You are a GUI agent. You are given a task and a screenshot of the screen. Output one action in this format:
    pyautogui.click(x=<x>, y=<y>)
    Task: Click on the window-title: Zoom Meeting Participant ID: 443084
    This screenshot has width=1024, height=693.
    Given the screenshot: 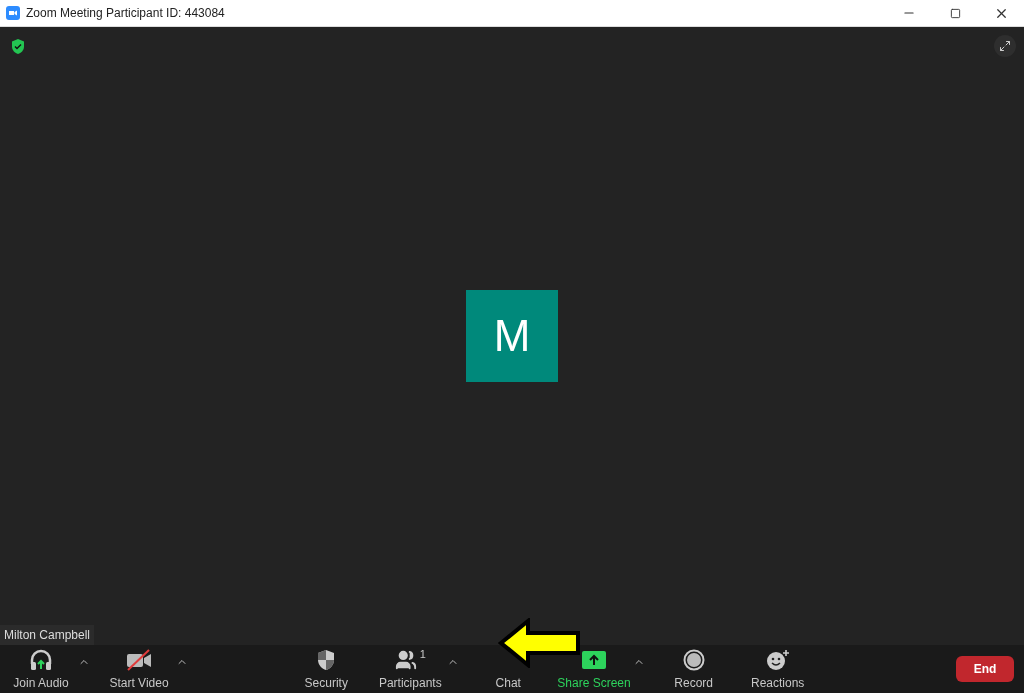 What is the action you would take?
    pyautogui.click(x=126, y=13)
    